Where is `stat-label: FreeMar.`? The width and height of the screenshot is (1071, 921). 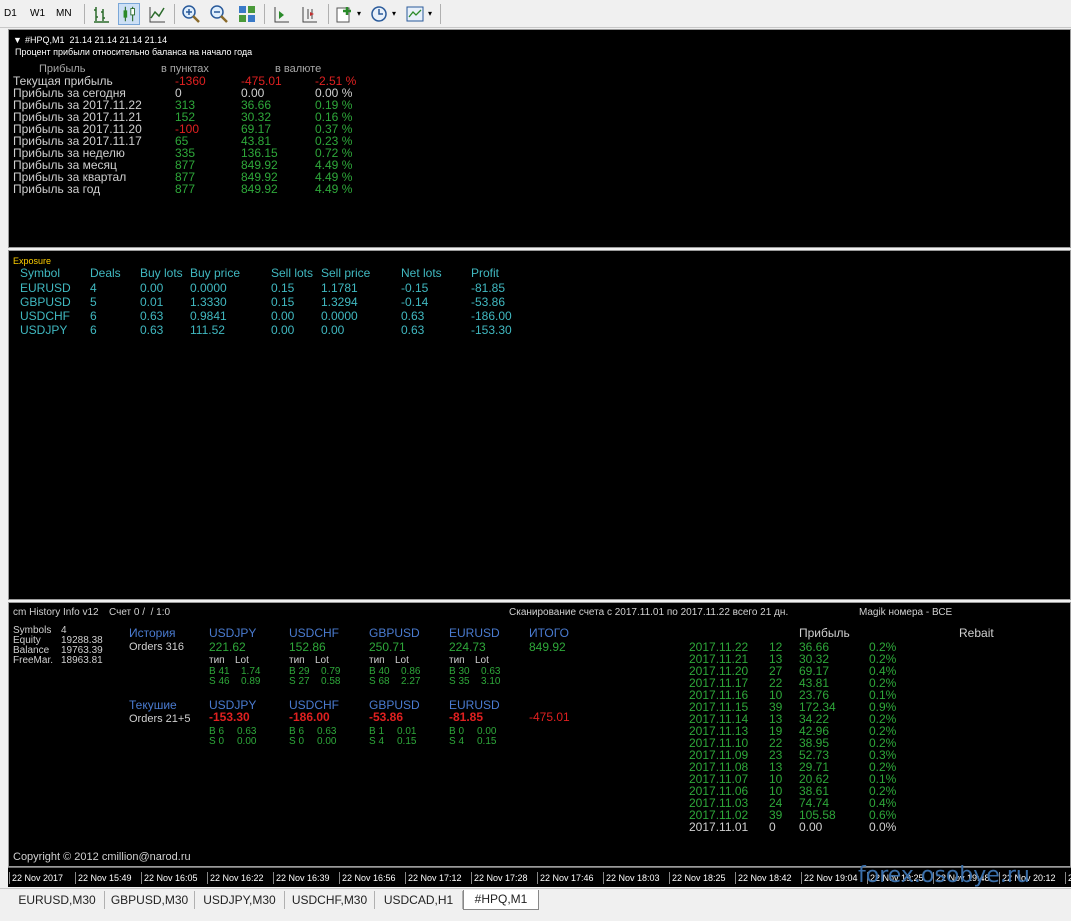 stat-label: FreeMar. is located at coordinates (33, 660).